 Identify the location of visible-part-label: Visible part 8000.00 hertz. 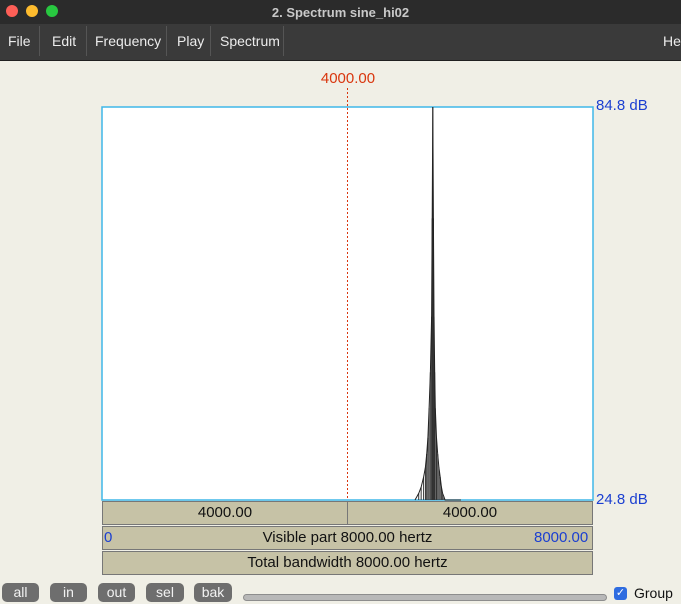
(347, 537).